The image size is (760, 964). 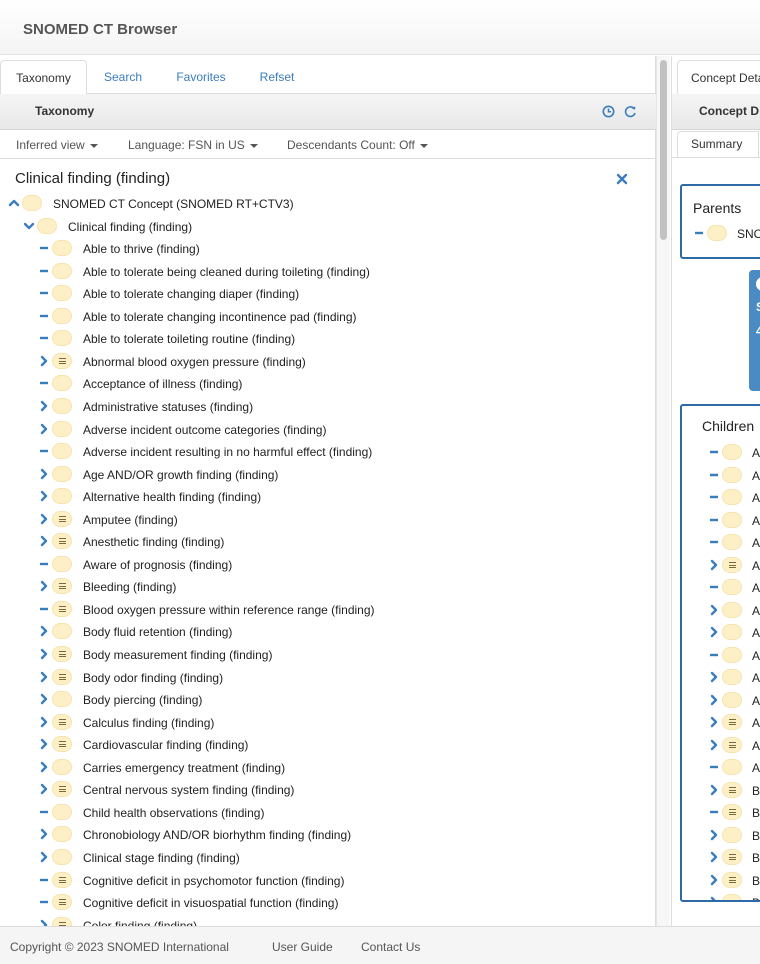 I want to click on history-icon, so click(x=608, y=111).